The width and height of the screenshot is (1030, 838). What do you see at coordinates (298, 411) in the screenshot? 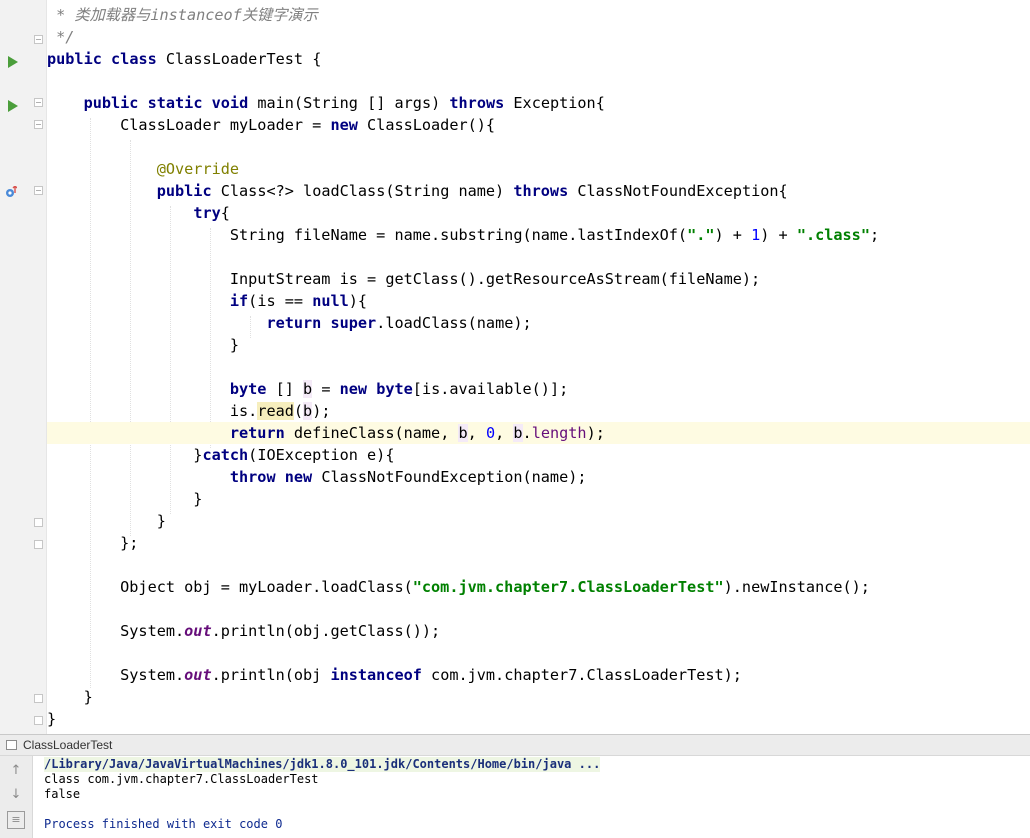
I see `token-text: (` at bounding box center [298, 411].